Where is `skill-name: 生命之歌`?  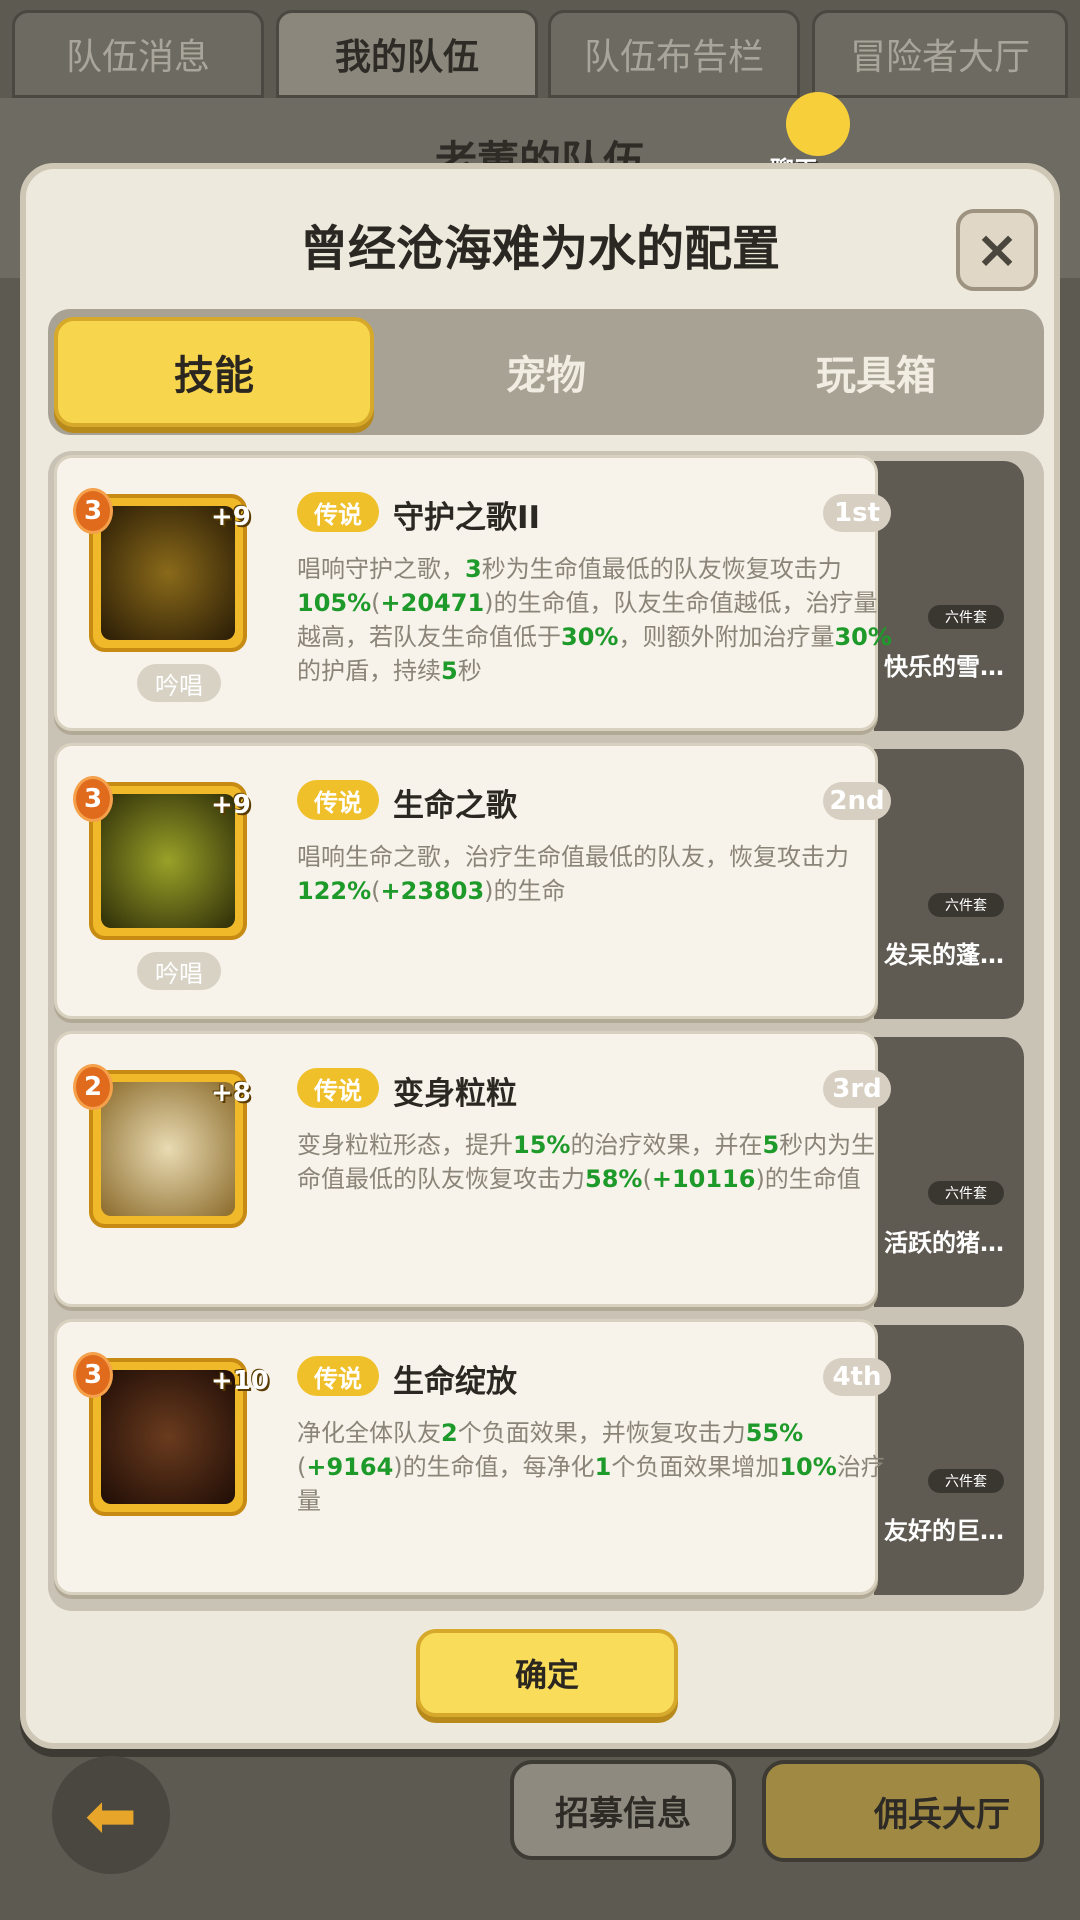
skill-name: 生命之歌 is located at coordinates (455, 806).